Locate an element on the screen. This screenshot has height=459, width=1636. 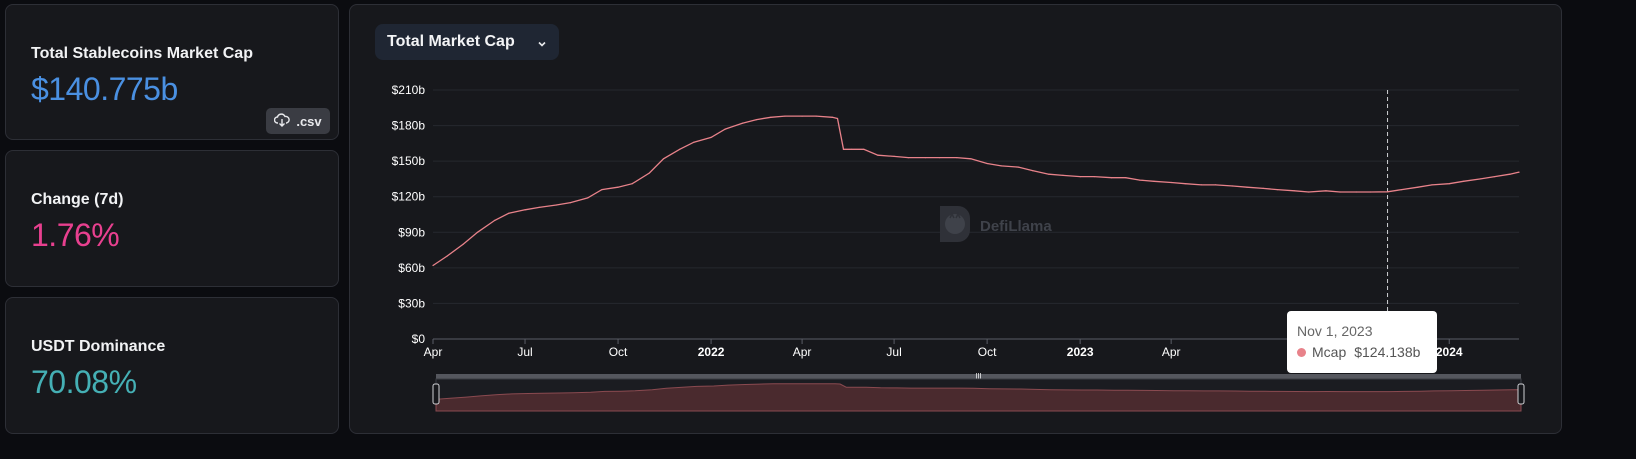
y-tick-label: $210b is located at coordinates (409, 90).